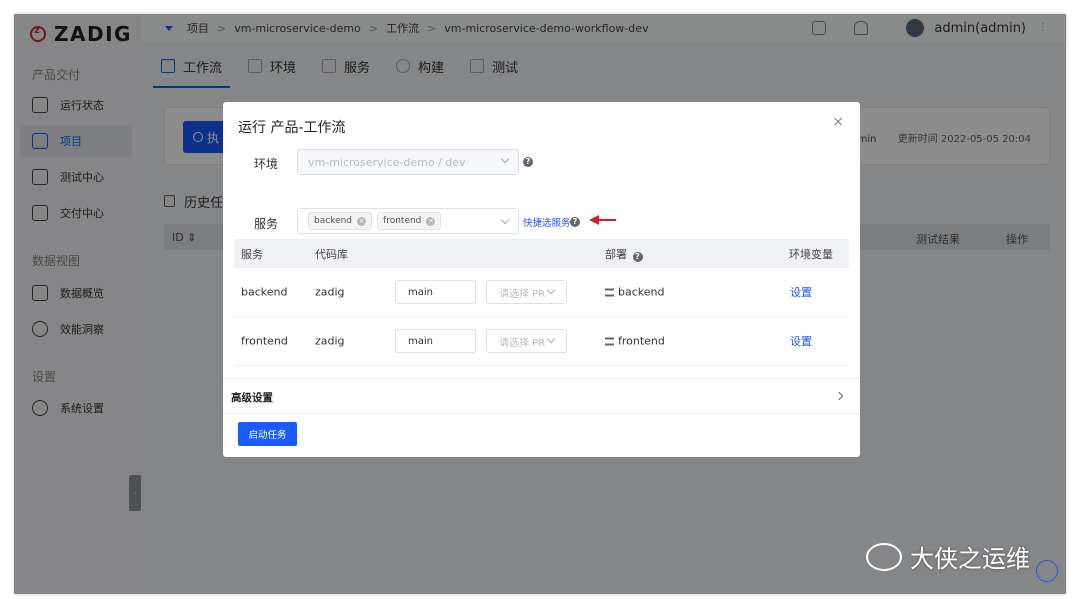 The height and width of the screenshot is (609, 1080). I want to click on tag-label: backend, so click(333, 221).